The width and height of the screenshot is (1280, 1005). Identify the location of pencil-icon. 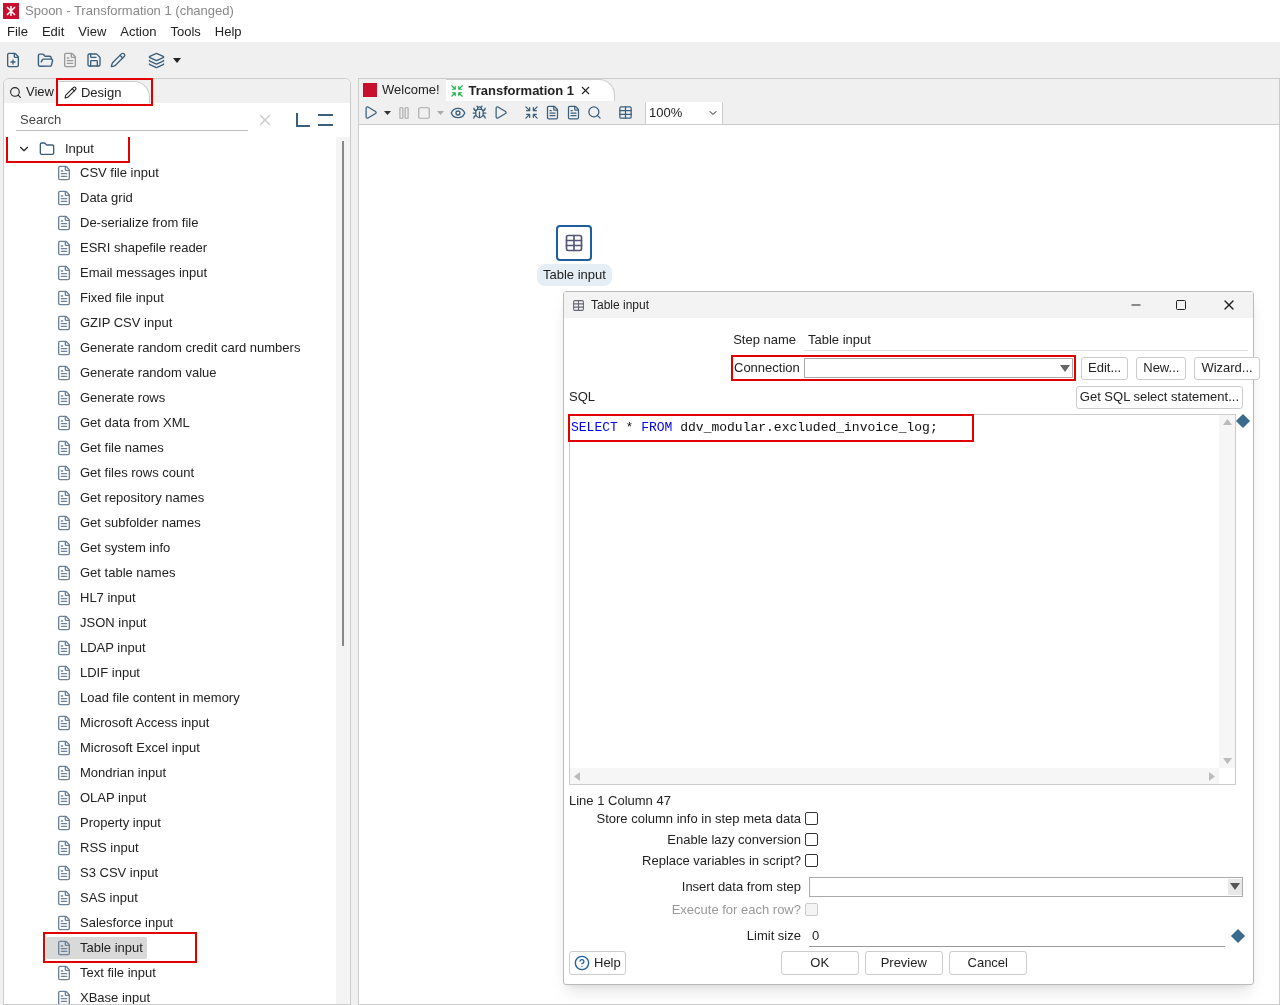
(70, 92).